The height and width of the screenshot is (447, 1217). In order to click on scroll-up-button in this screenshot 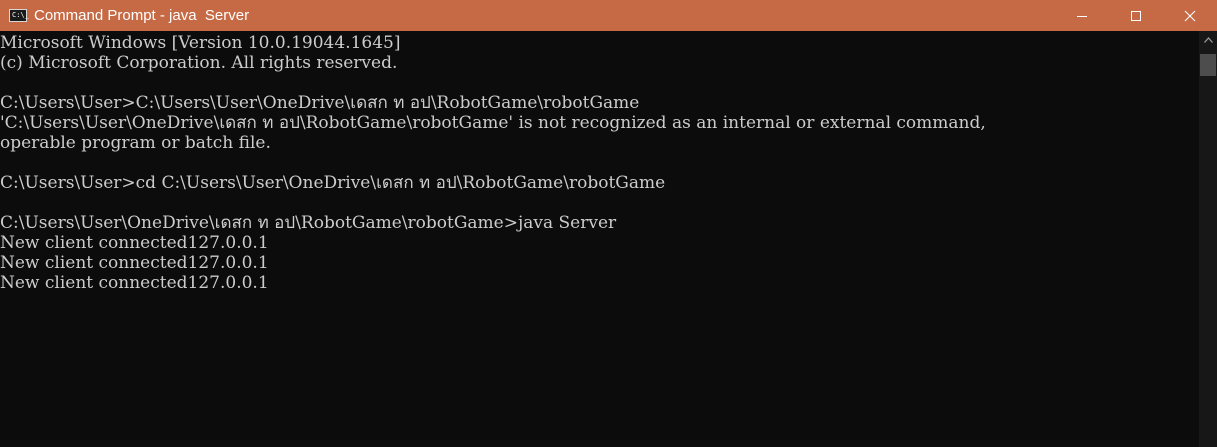, I will do `click(1208, 40)`.